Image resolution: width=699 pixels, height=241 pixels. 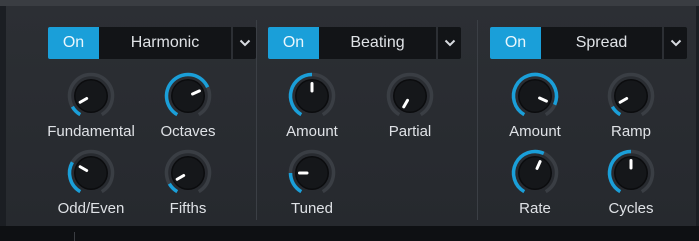 I want to click on knob-fifths: Fifths, so click(x=188, y=186).